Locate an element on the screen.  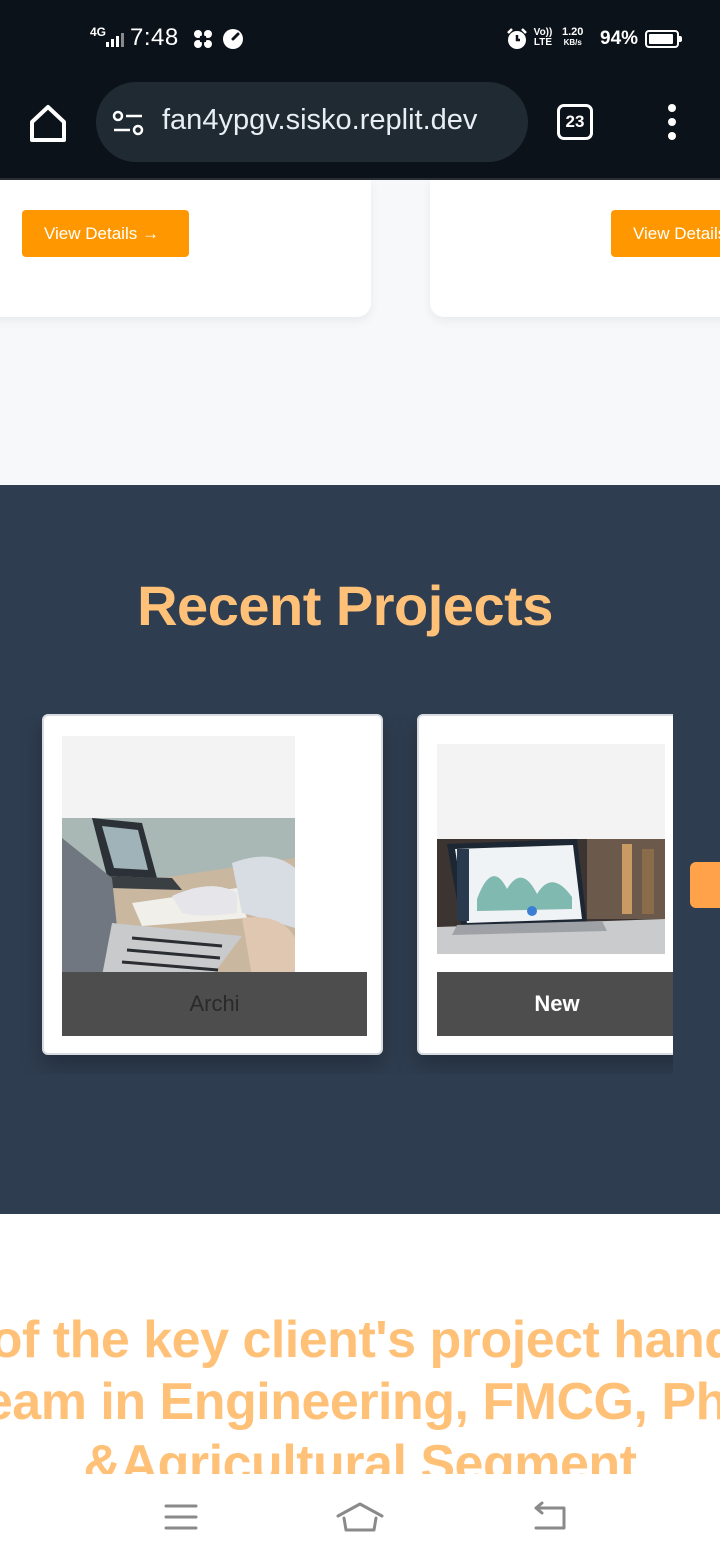
url-text: fan4ypgv.sisko.replit.dev is located at coordinates (319, 120).